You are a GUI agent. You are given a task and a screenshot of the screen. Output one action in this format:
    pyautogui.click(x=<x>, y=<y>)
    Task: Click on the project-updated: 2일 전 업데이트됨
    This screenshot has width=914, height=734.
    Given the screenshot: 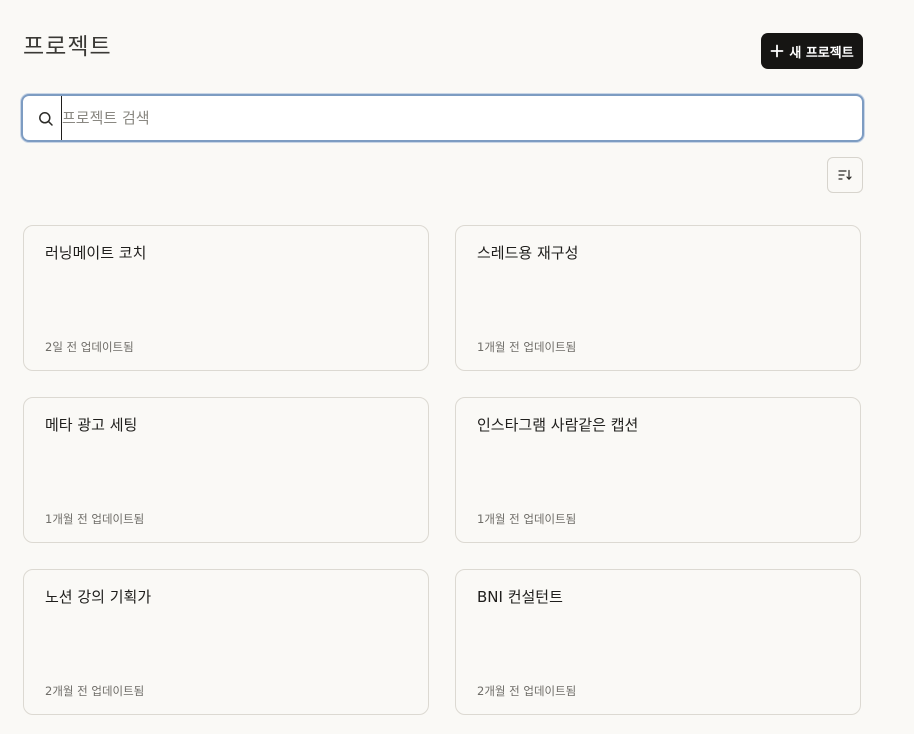 What is the action you would take?
    pyautogui.click(x=89, y=347)
    